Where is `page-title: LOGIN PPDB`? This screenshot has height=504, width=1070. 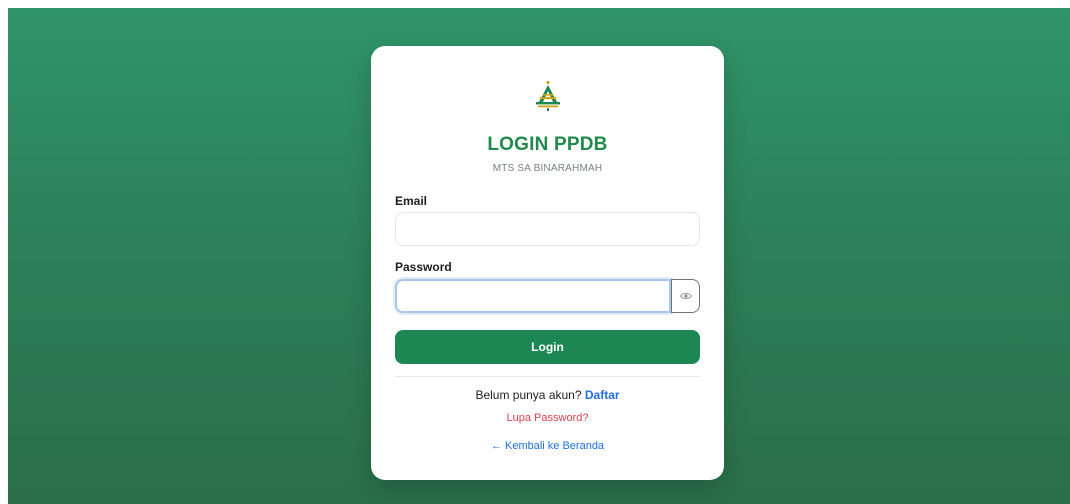 page-title: LOGIN PPDB is located at coordinates (547, 144).